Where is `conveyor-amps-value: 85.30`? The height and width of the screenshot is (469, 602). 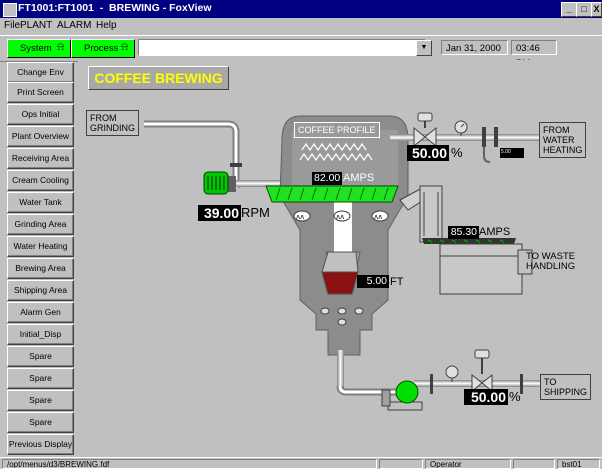 conveyor-amps-value: 85.30 is located at coordinates (463, 232).